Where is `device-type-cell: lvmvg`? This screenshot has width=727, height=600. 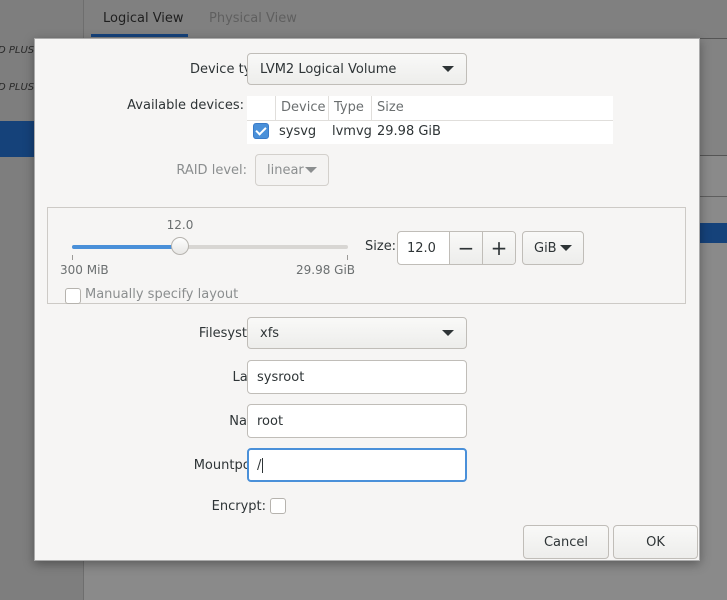 device-type-cell: lvmvg is located at coordinates (352, 131).